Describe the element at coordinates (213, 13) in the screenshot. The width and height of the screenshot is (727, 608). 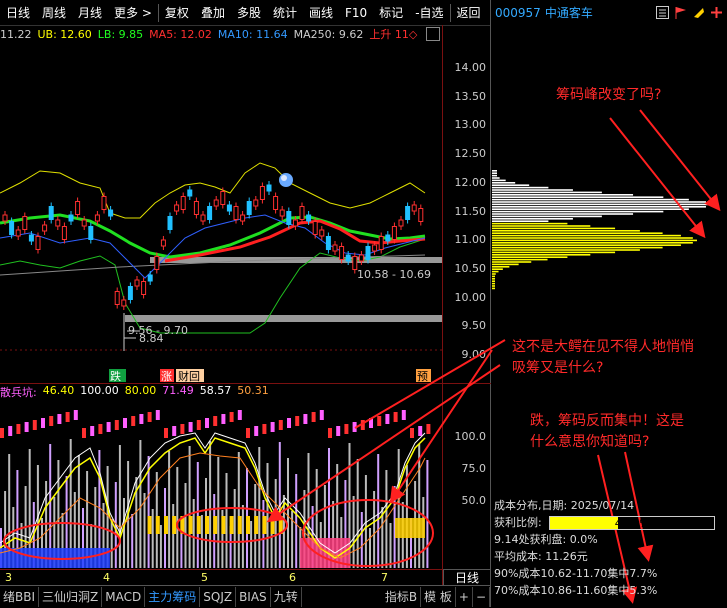
I see `toolbar-item: 叠加` at that location.